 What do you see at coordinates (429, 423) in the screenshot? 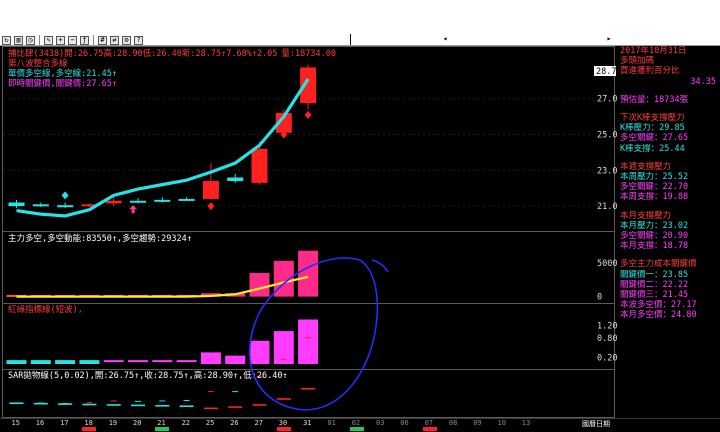
I see `x-axis-date-label: 07` at bounding box center [429, 423].